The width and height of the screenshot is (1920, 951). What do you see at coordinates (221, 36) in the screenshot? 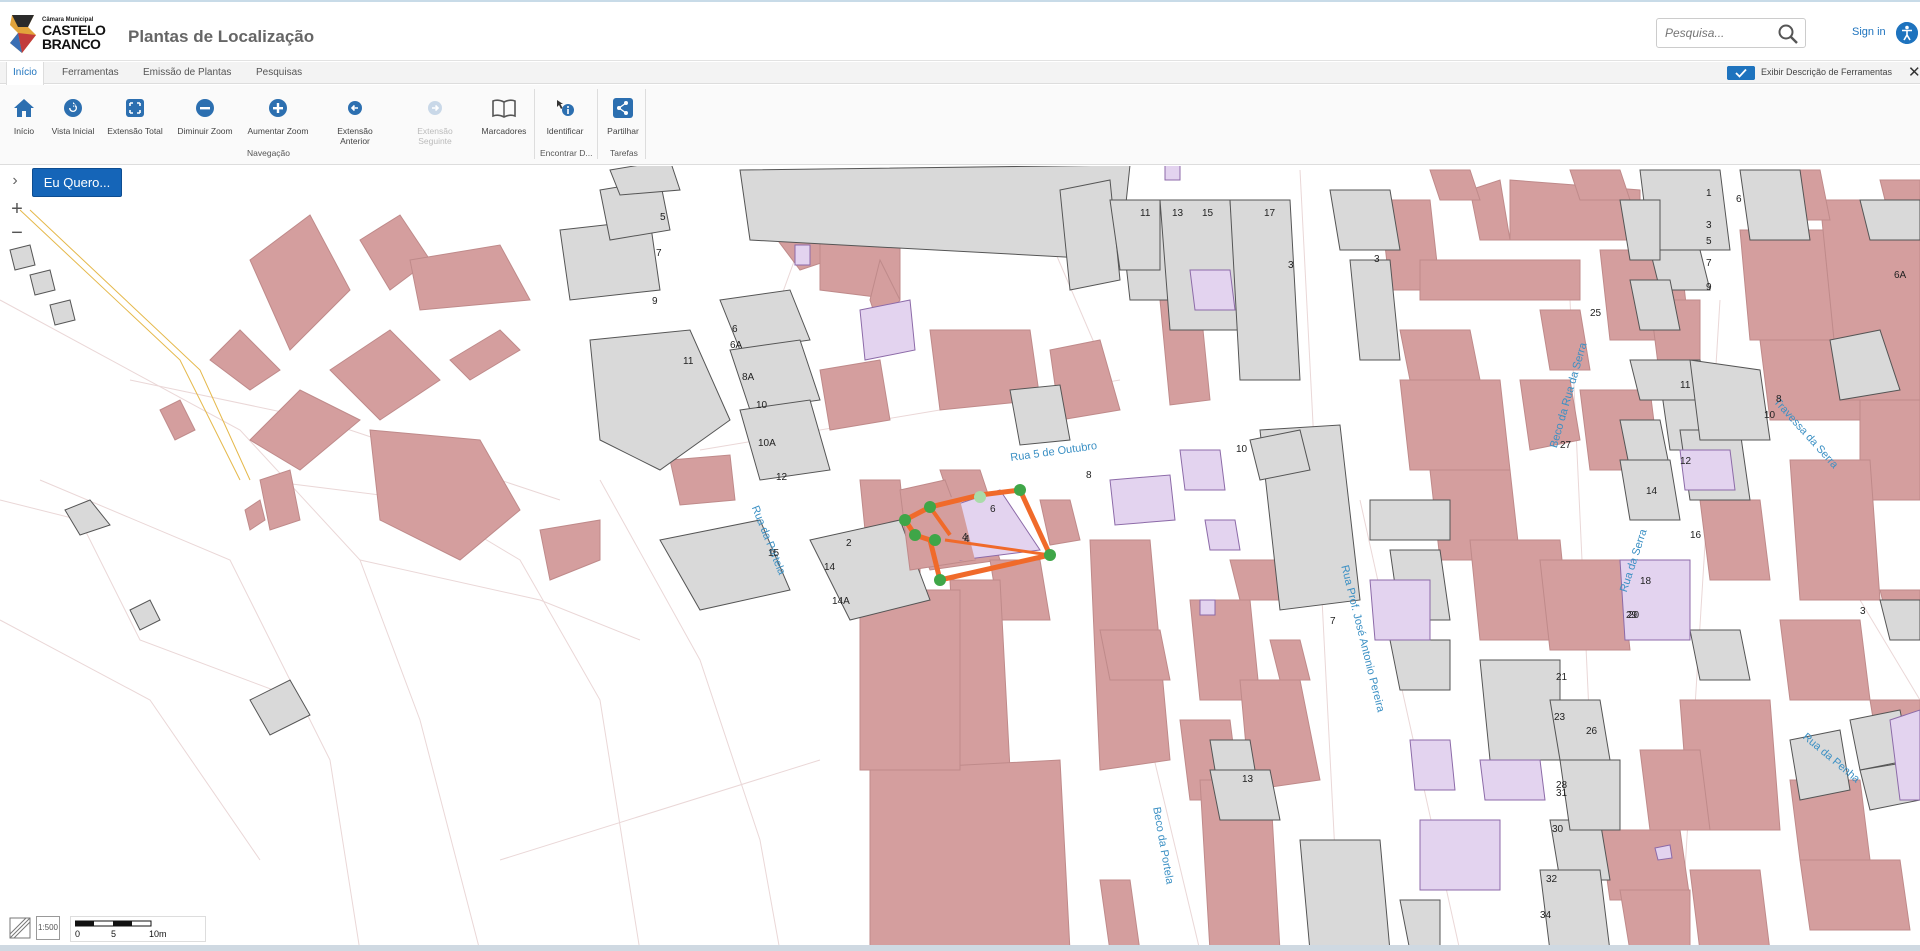
I see `app-title: Plantas de Localização` at bounding box center [221, 36].